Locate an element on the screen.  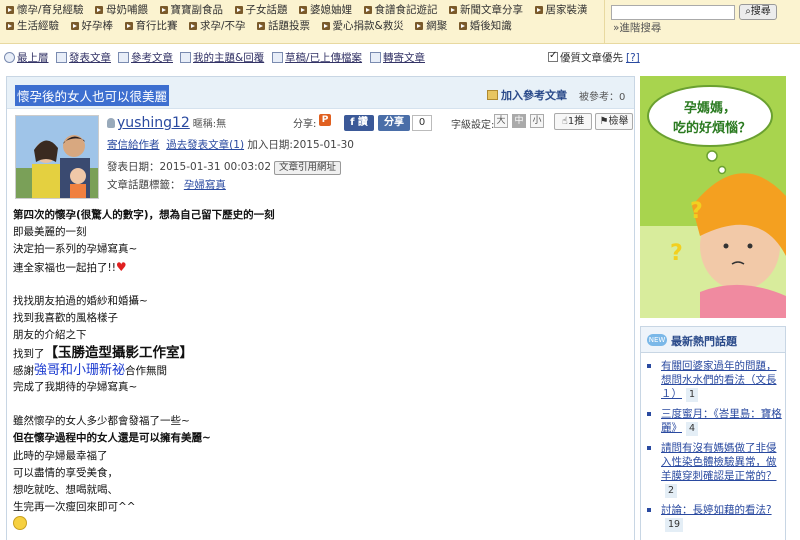
category-link: 母奶哺餵 is located at coordinates (121, 10).